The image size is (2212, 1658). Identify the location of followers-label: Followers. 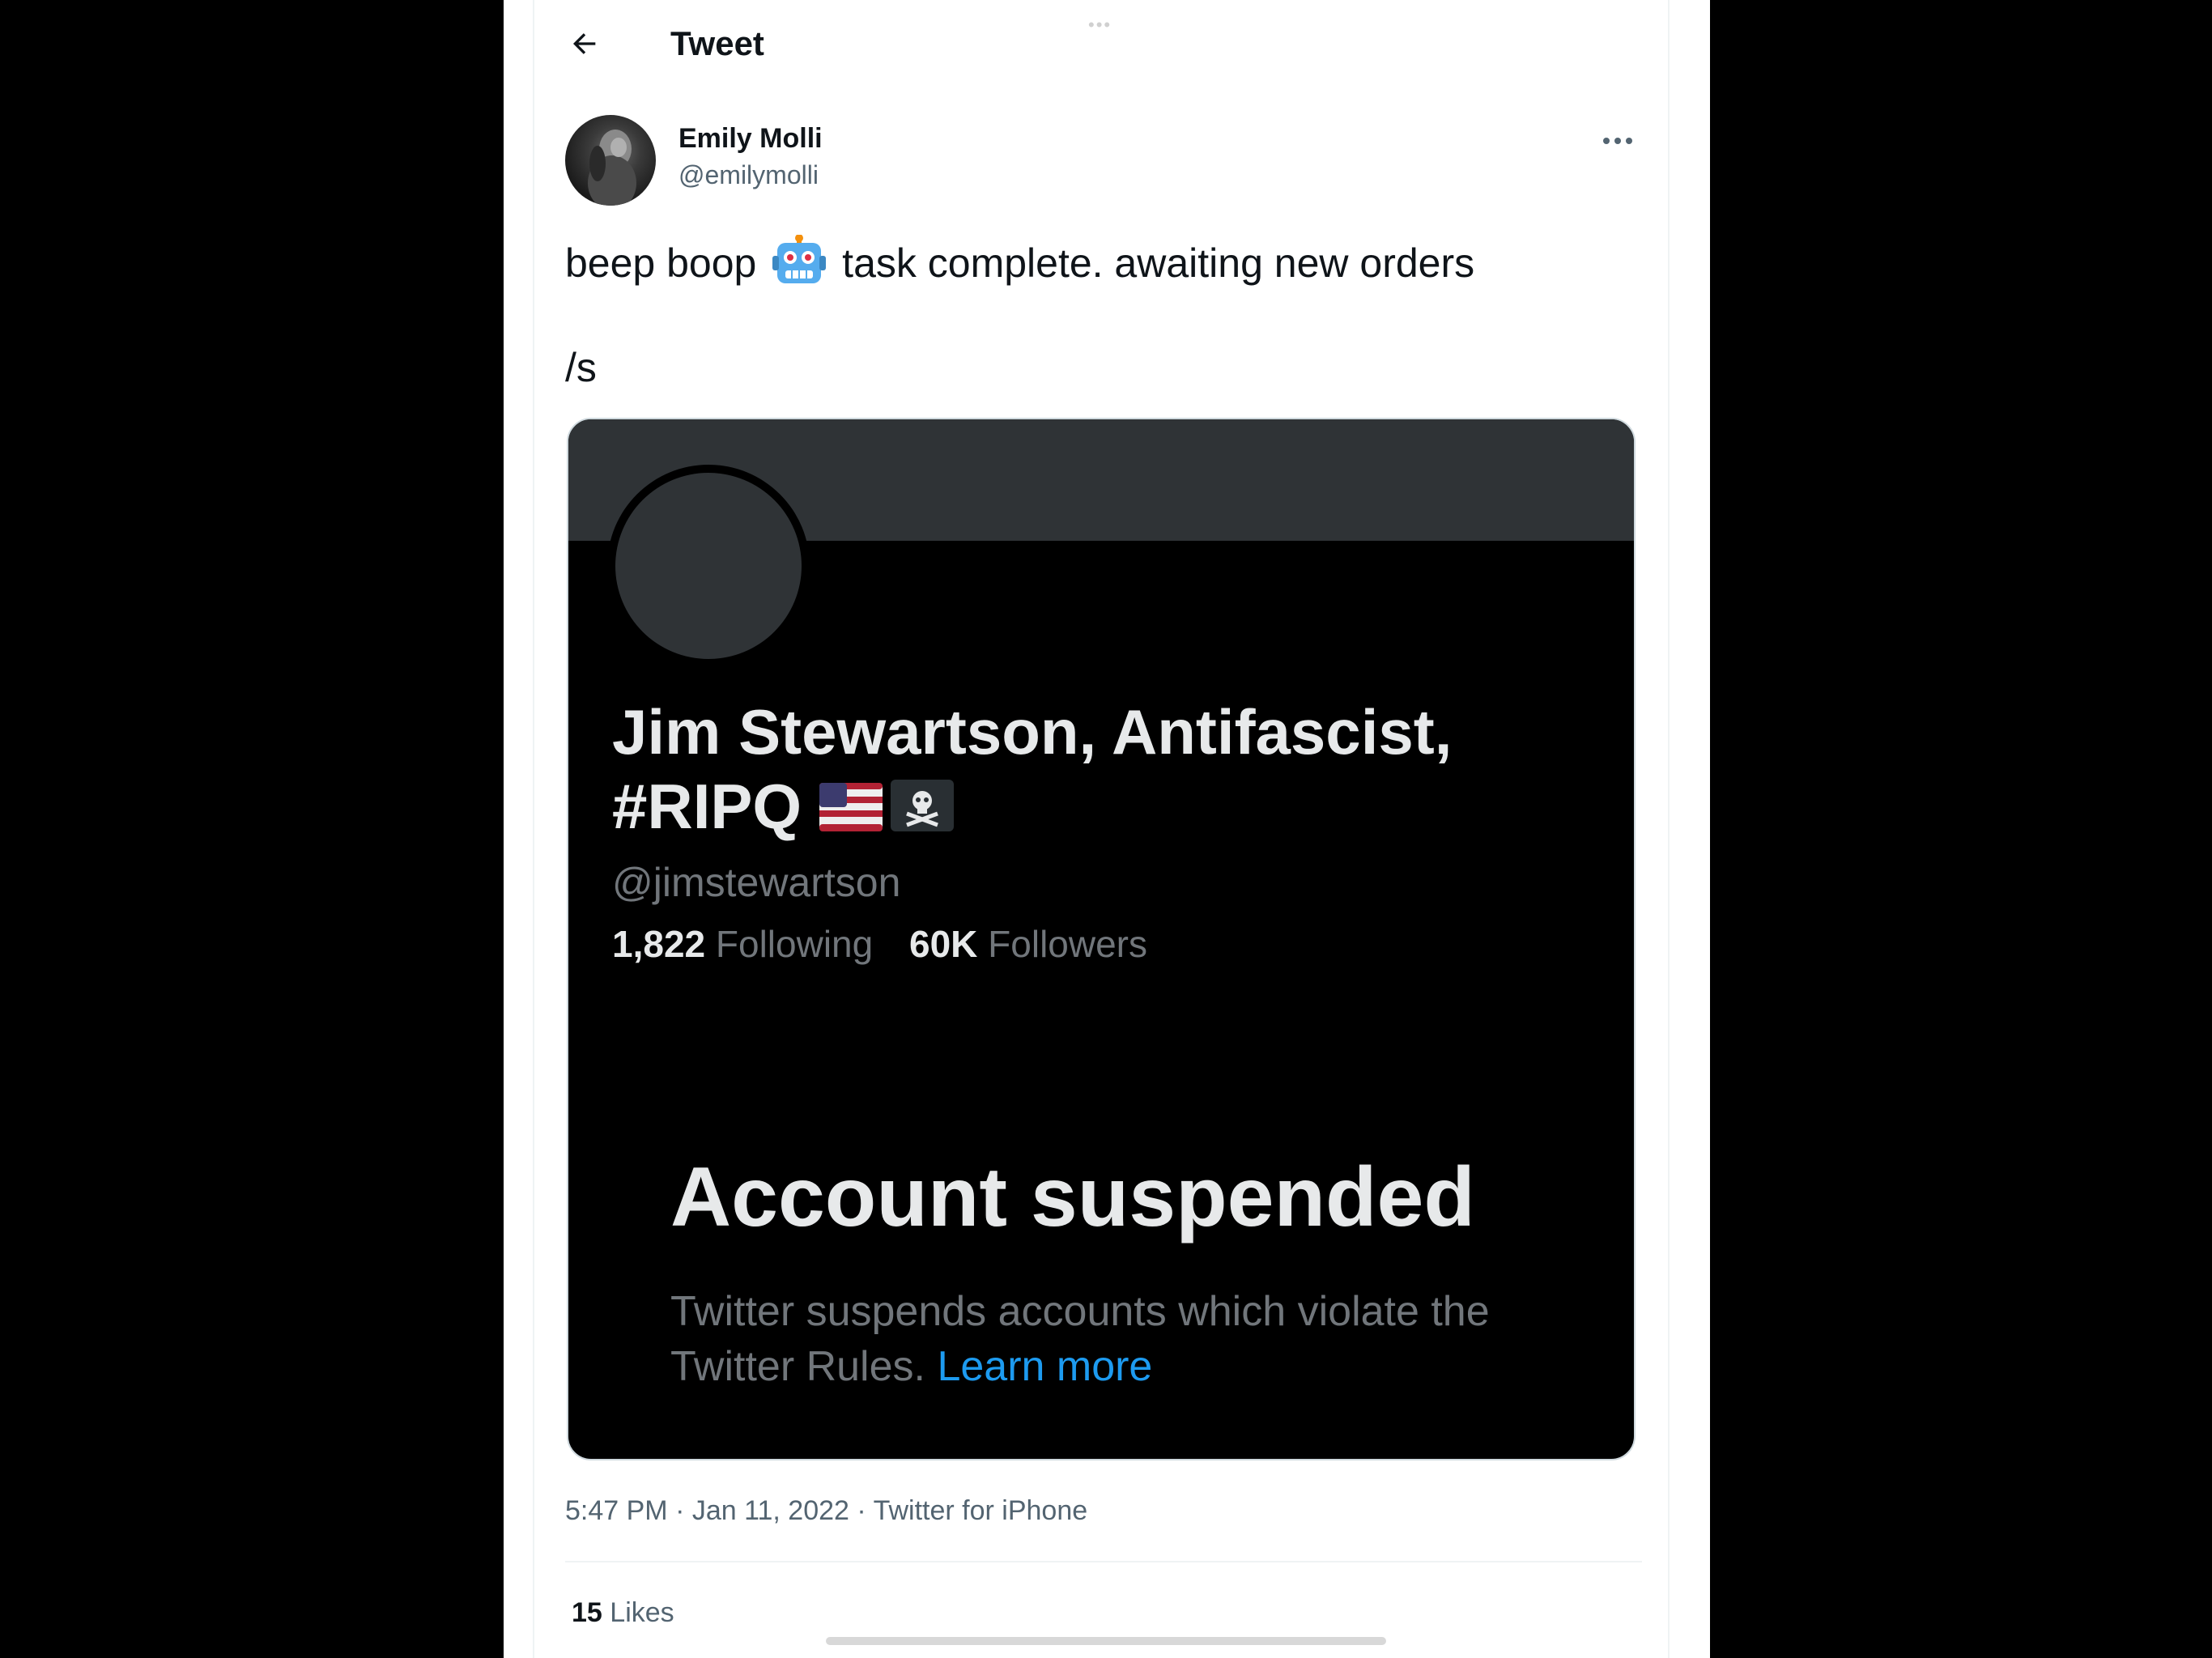
(1068, 944).